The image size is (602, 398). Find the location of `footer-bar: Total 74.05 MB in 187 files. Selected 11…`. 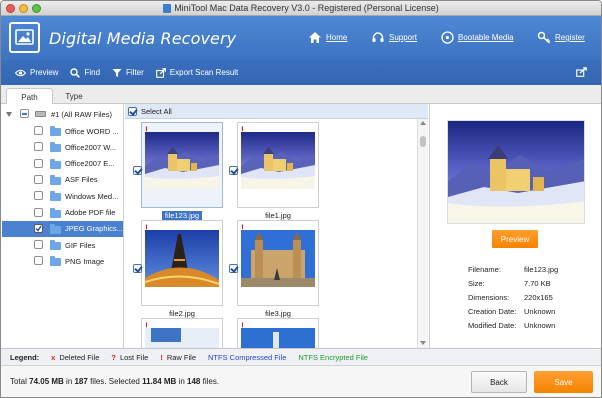

footer-bar: Total 74.05 MB in 187 files. Selected 11… is located at coordinates (301, 381).